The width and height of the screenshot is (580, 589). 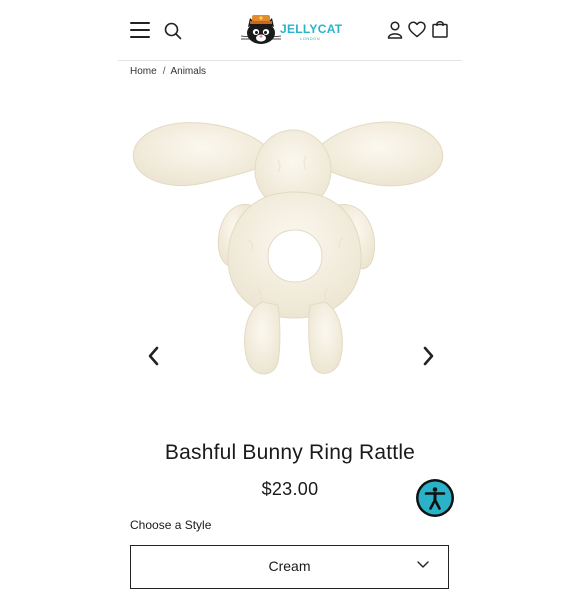 I want to click on hamburger-menu-icon, so click(x=141, y=30).